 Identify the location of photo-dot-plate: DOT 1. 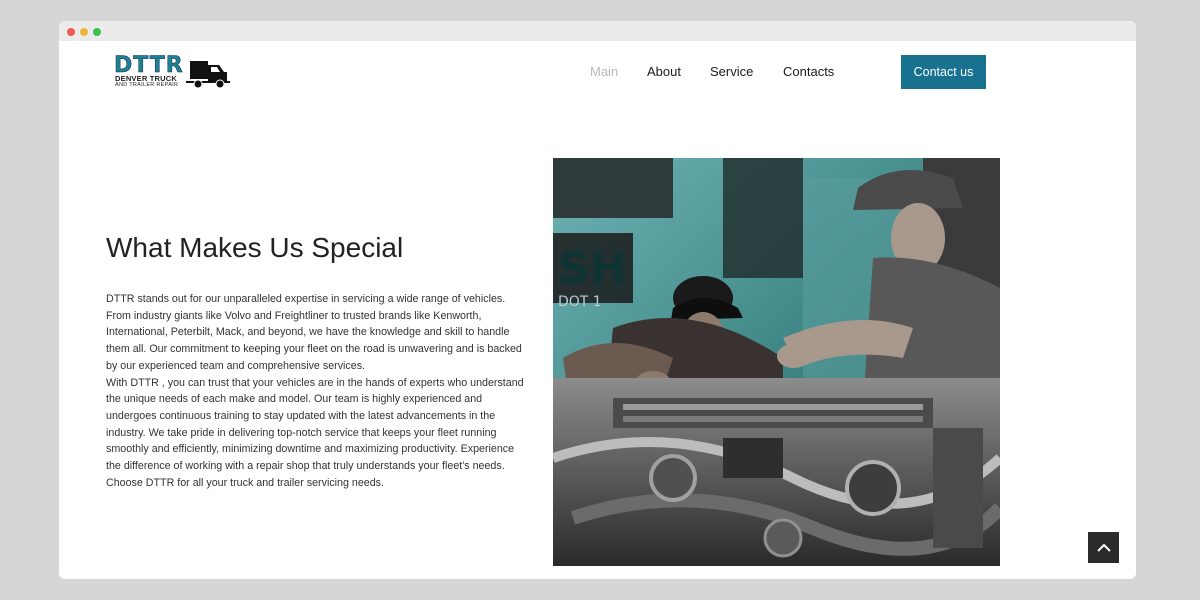
(580, 302).